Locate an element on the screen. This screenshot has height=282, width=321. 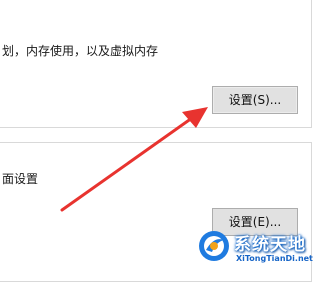
watermark-logo-icon is located at coordinates (214, 246).